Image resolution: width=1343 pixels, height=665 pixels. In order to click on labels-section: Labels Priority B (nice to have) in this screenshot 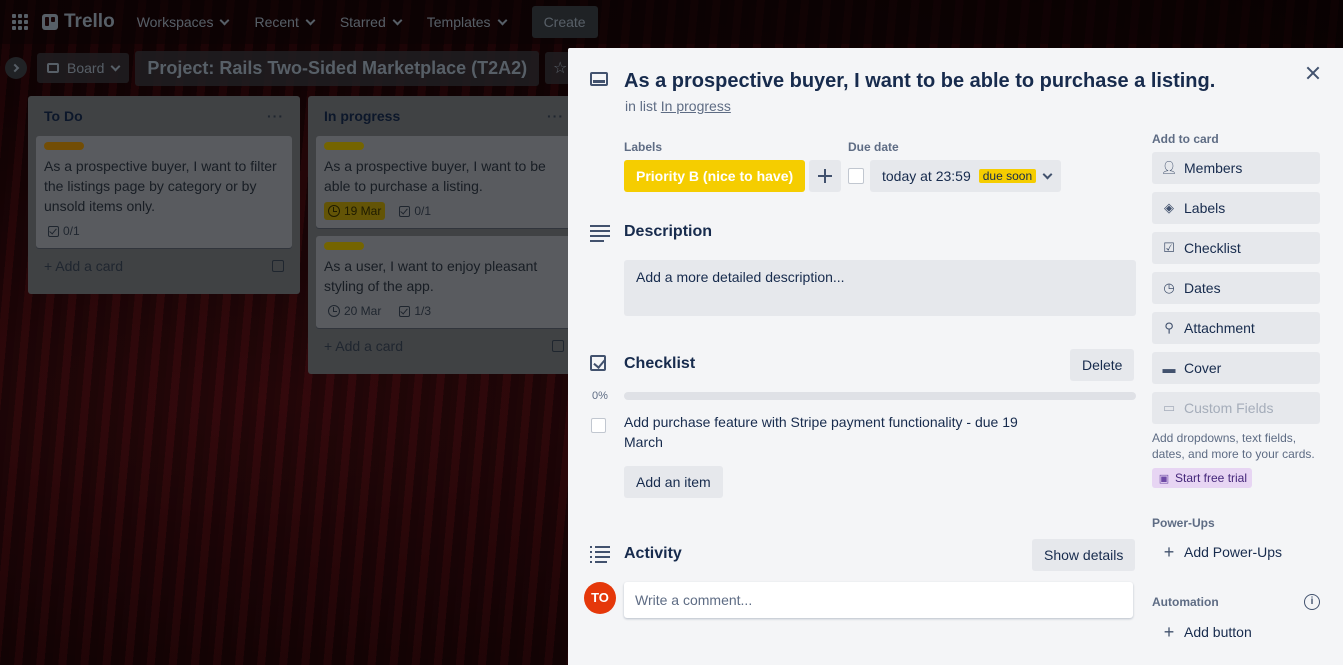, I will do `click(733, 166)`.